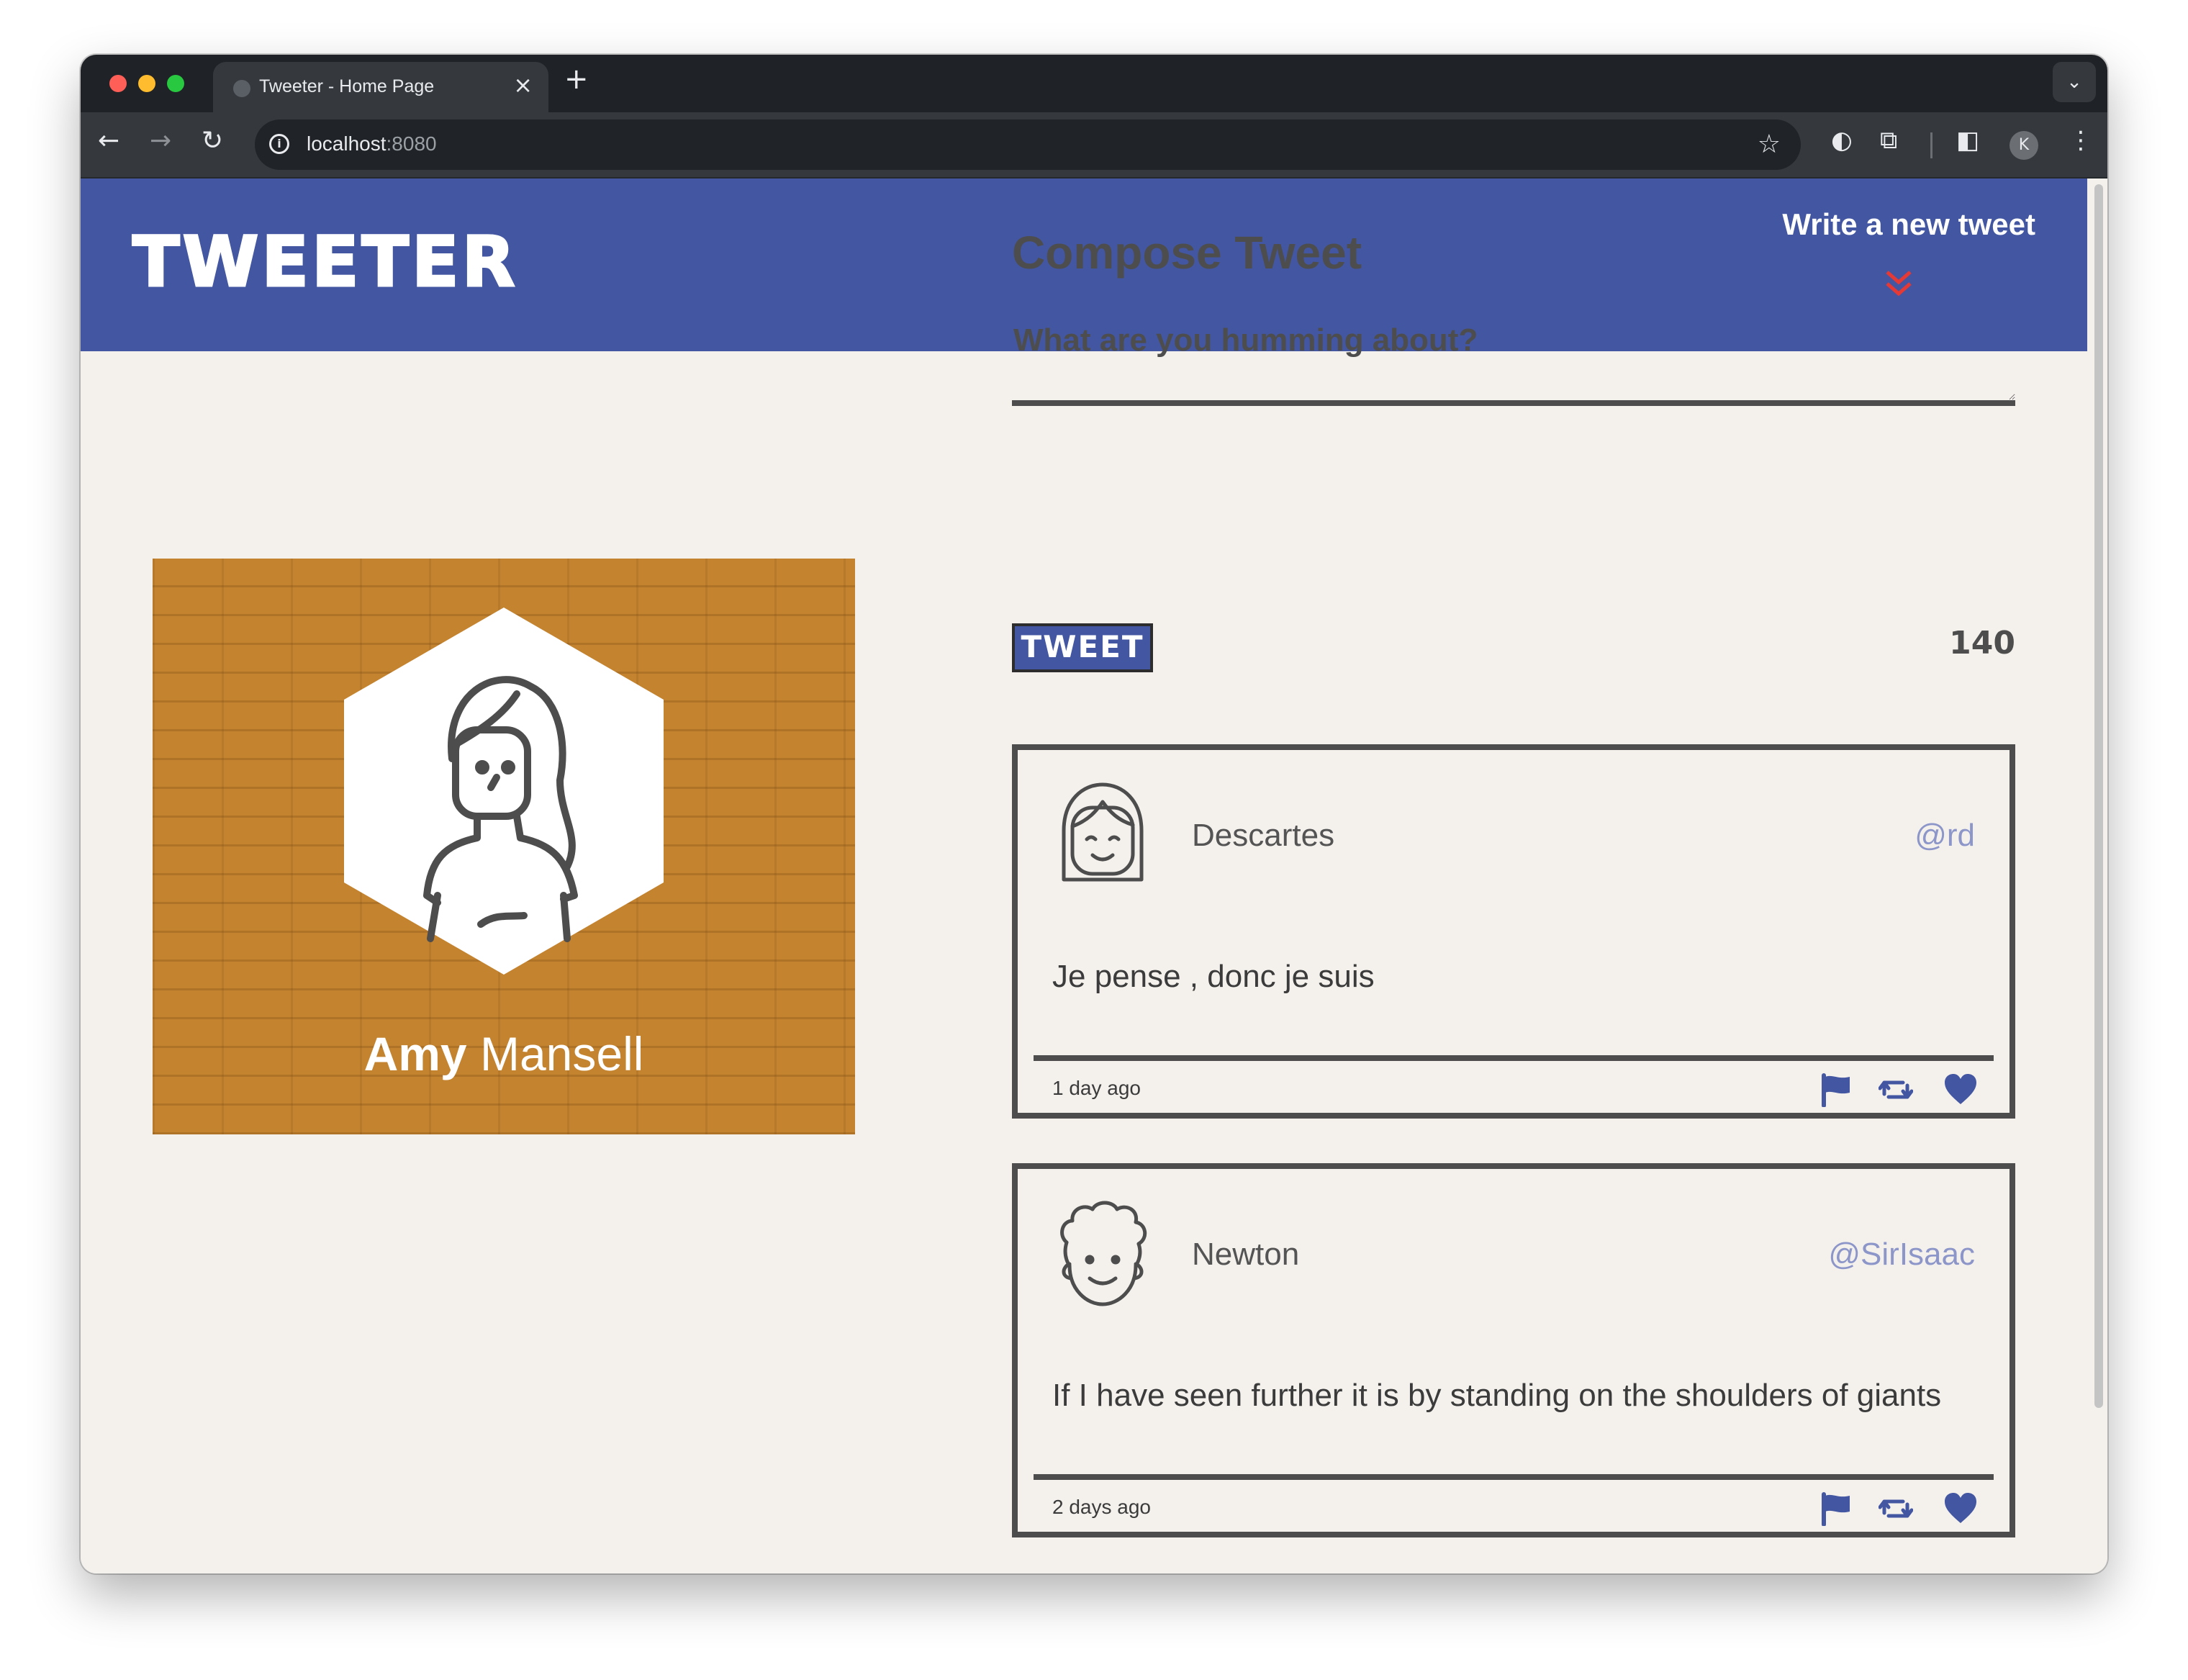 The image size is (2188, 1680). I want to click on bookmark-star-icon: ☆, so click(1769, 144).